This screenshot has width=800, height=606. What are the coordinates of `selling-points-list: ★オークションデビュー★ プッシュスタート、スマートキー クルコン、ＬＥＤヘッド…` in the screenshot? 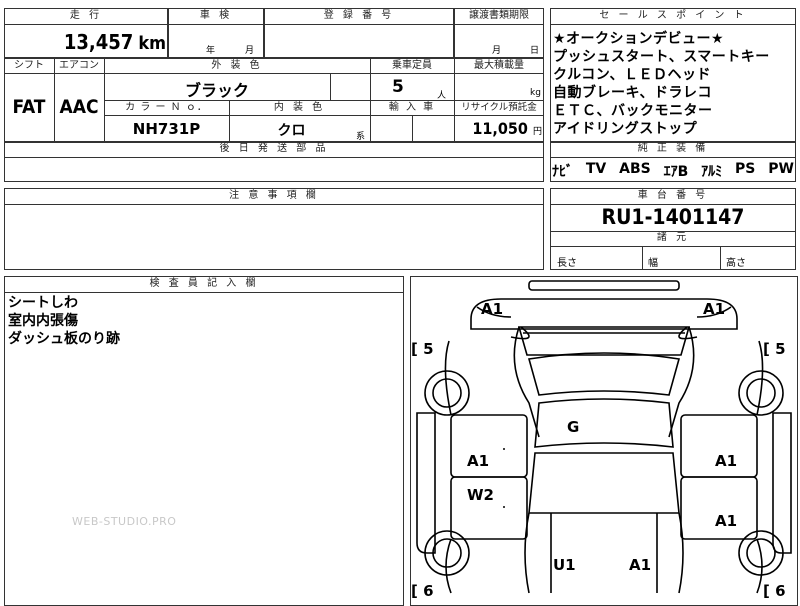 It's located at (674, 84).